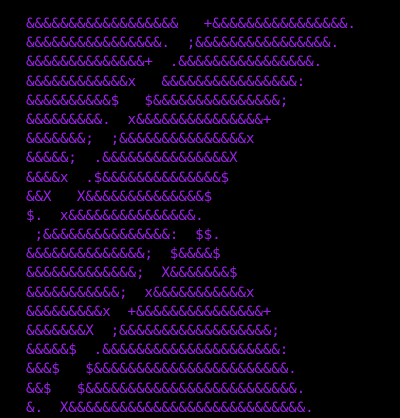 Image resolution: width=400 pixels, height=418 pixels. I want to click on ascii-line: &&&&&&&&&&&&&&; $&&&&$, so click(123, 254).